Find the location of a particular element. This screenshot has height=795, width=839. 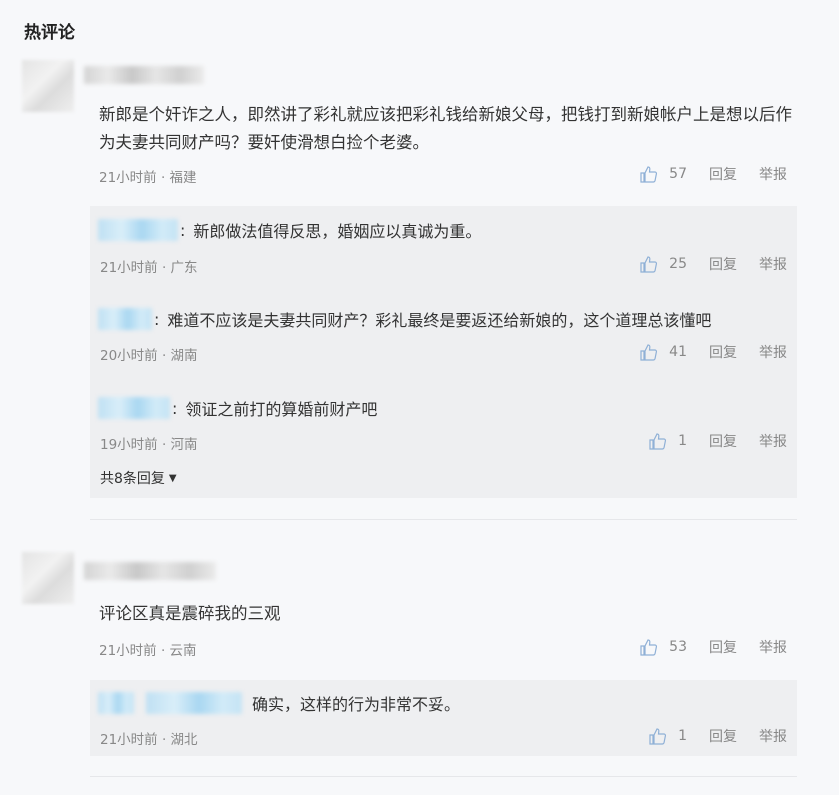

like-button: 25 is located at coordinates (663, 264).